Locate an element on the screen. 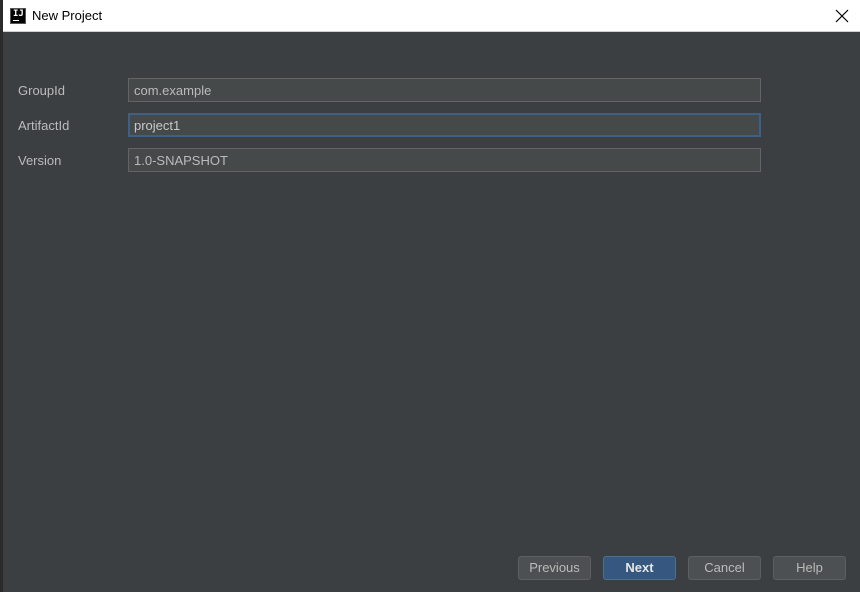  version-field is located at coordinates (444, 160).